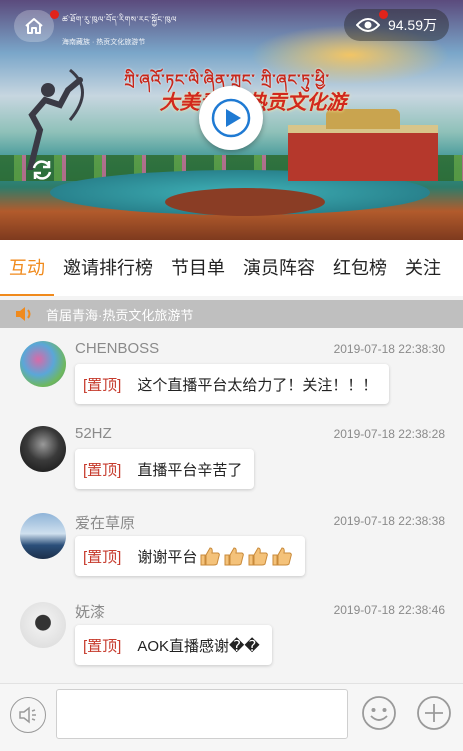 This screenshot has height=751, width=463. I want to click on archer-statue, so click(55, 119).